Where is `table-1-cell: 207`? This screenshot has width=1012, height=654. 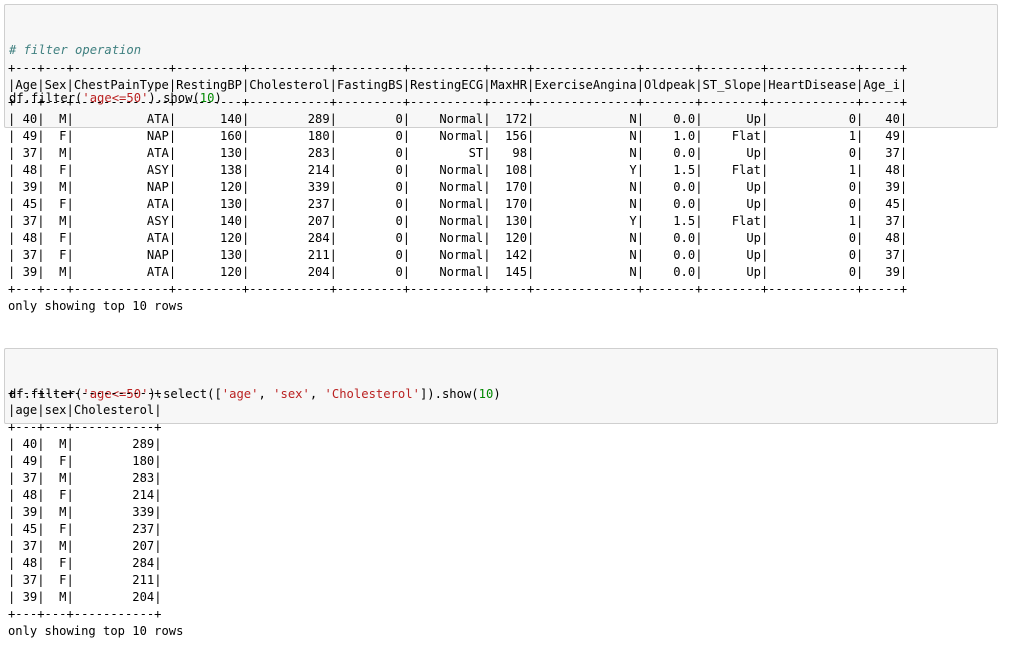 table-1-cell: 207 is located at coordinates (289, 221).